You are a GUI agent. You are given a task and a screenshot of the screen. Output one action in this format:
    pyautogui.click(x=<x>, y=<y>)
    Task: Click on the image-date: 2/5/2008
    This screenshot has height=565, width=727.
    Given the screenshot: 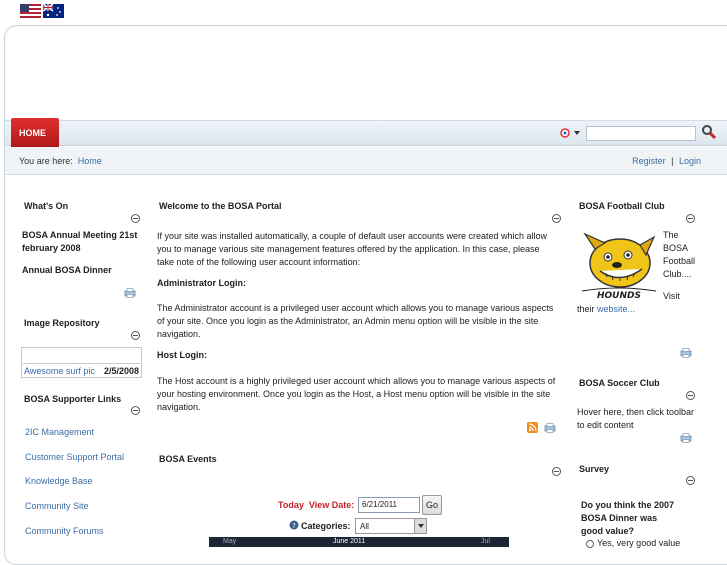 What is the action you would take?
    pyautogui.click(x=122, y=371)
    